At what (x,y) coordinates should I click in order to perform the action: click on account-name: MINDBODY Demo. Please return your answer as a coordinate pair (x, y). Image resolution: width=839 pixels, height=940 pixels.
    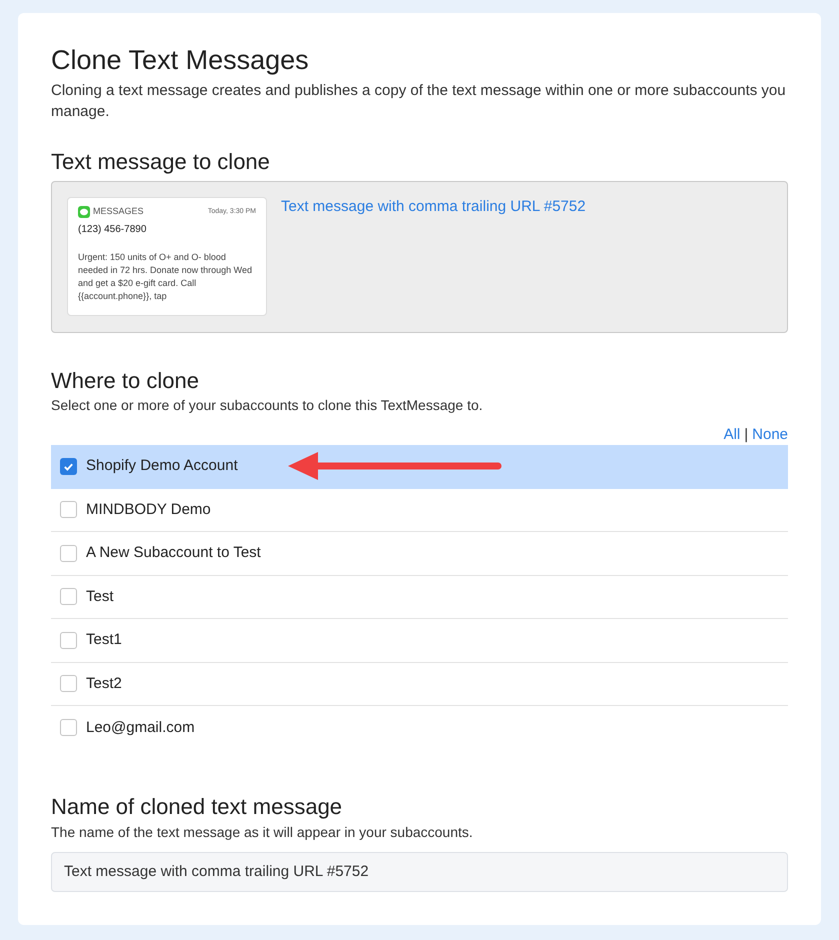
    Looking at the image, I should click on (148, 510).